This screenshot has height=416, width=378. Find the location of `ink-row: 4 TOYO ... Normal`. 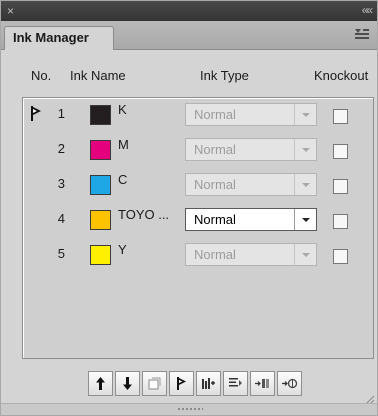

ink-row: 4 TOYO ... Normal is located at coordinates (198, 220).